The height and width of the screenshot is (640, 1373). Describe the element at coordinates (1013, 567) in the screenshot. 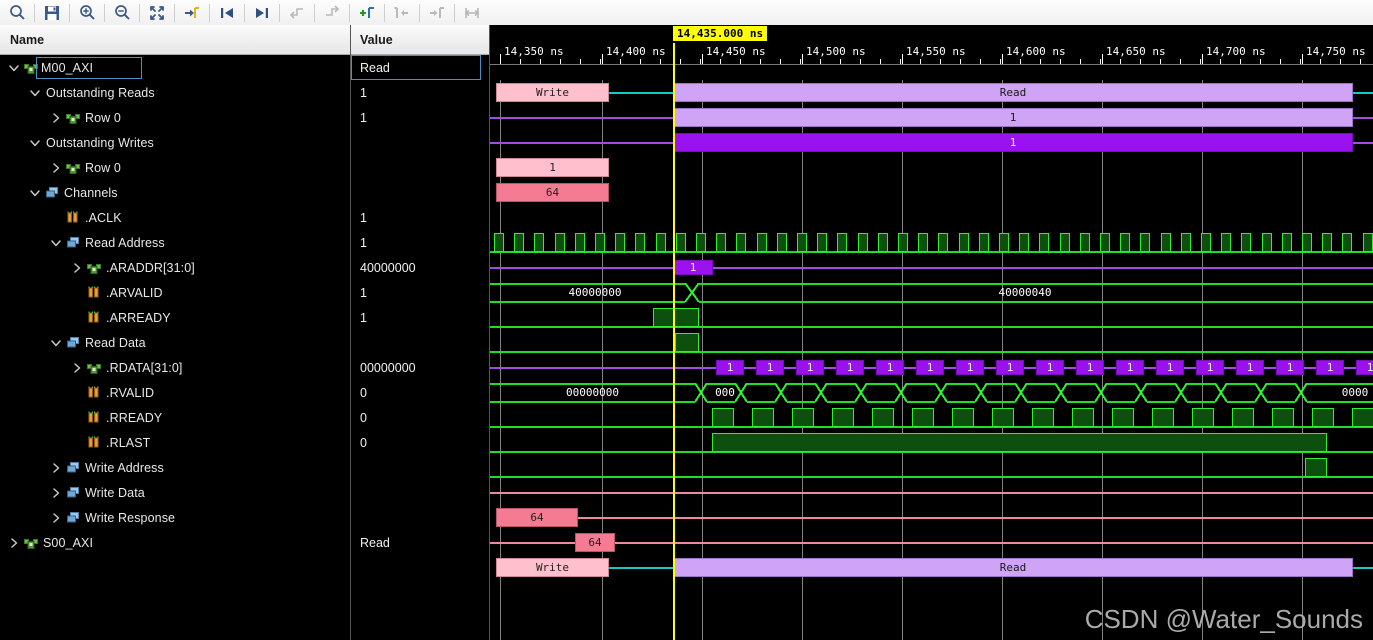

I see `s00-read-block: Read` at that location.